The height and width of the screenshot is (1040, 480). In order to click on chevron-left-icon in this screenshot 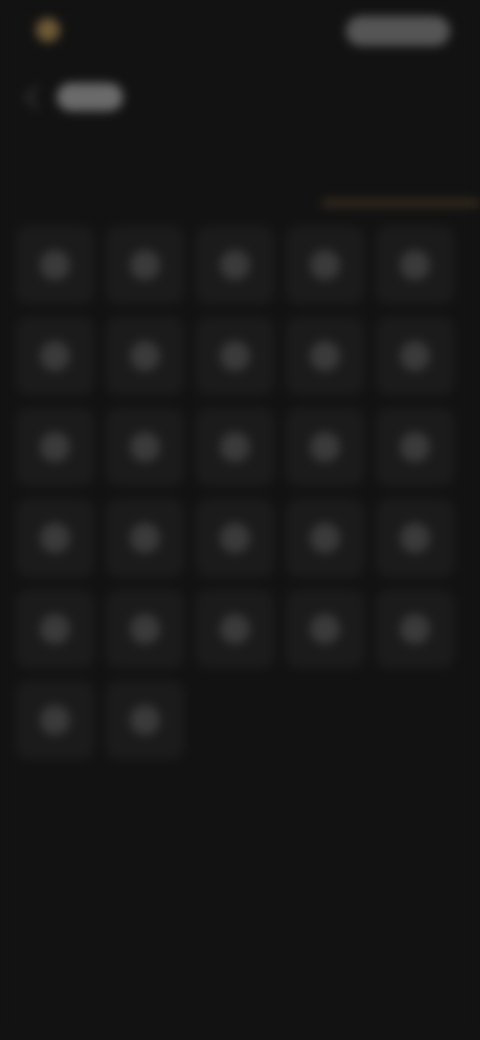, I will do `click(36, 97)`.